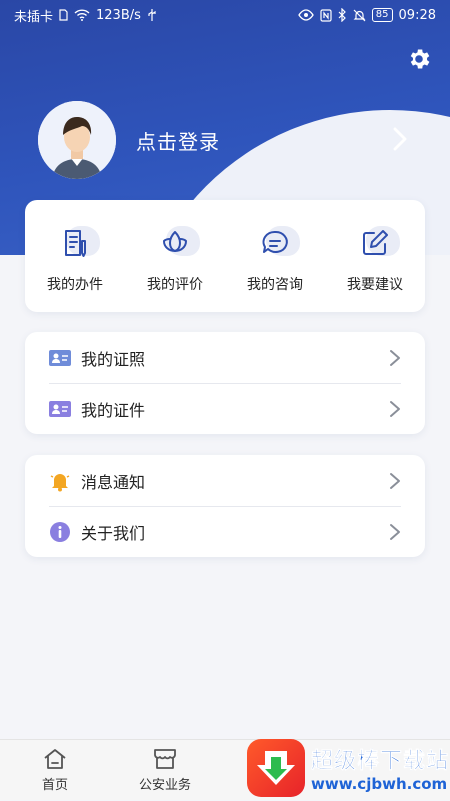  Describe the element at coordinates (82, 15) in the screenshot. I see `wifi-icon` at that location.